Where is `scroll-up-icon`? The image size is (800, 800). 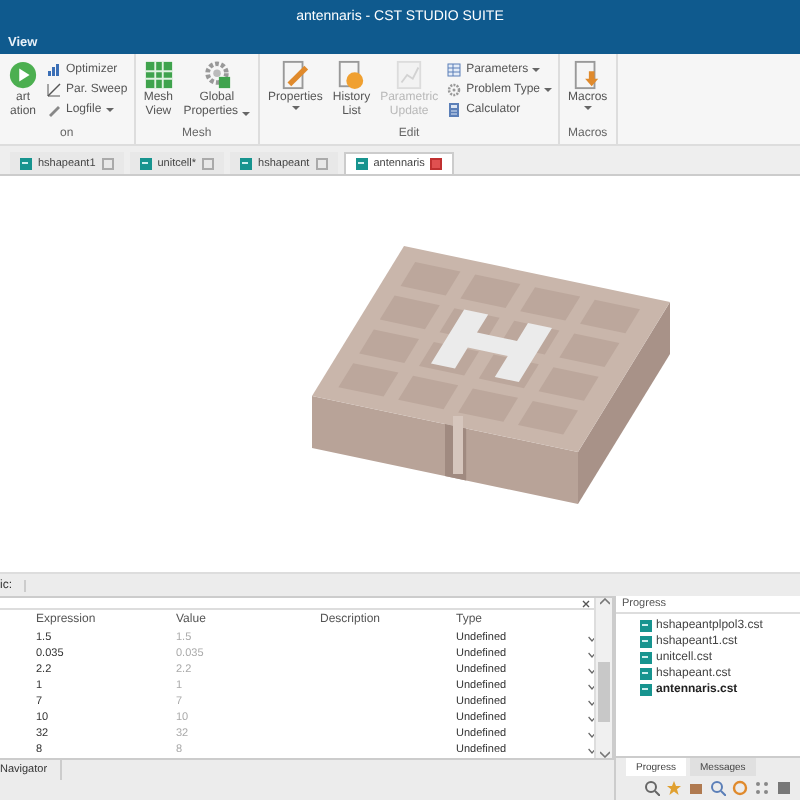
scroll-up-icon is located at coordinates (604, 602).